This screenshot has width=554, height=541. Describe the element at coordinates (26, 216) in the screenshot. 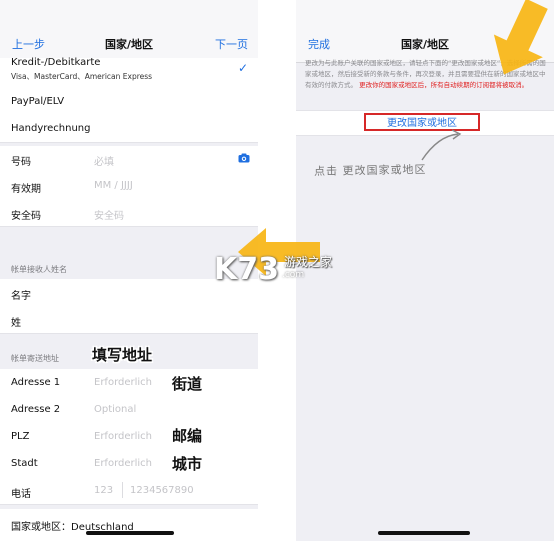

I see `field-label: 安全码` at that location.